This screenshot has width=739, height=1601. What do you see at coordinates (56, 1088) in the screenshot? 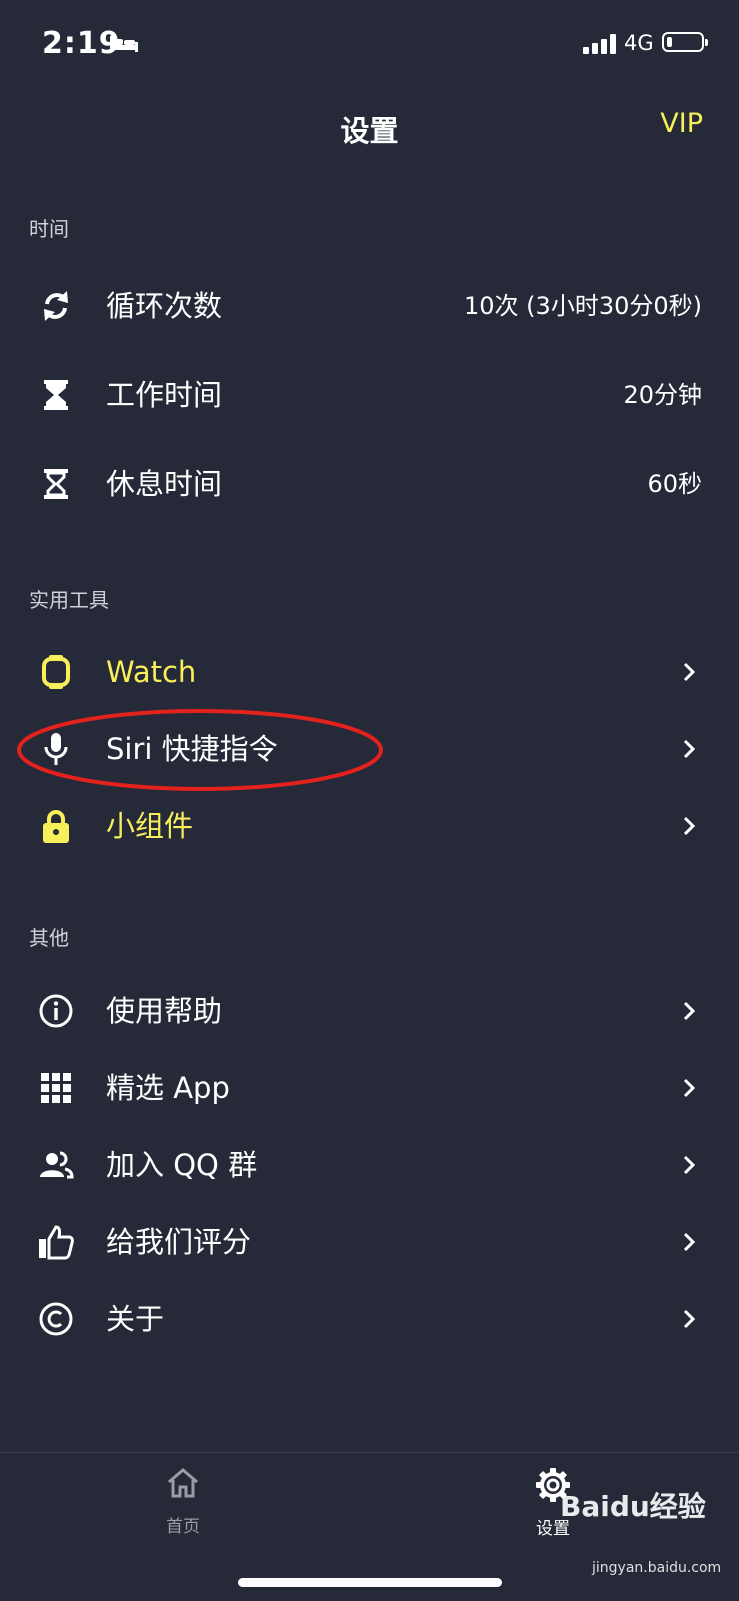
I see `grid-icon` at bounding box center [56, 1088].